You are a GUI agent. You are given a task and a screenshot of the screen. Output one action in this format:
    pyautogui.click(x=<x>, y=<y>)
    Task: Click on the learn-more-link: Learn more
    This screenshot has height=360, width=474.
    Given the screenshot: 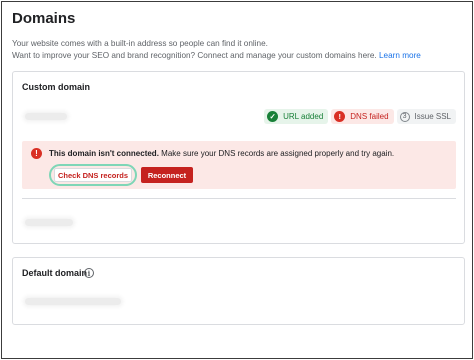 What is the action you would take?
    pyautogui.click(x=400, y=55)
    